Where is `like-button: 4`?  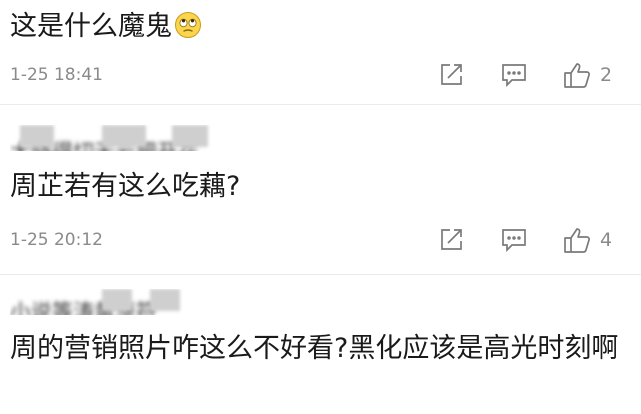 like-button: 4 is located at coordinates (587, 240).